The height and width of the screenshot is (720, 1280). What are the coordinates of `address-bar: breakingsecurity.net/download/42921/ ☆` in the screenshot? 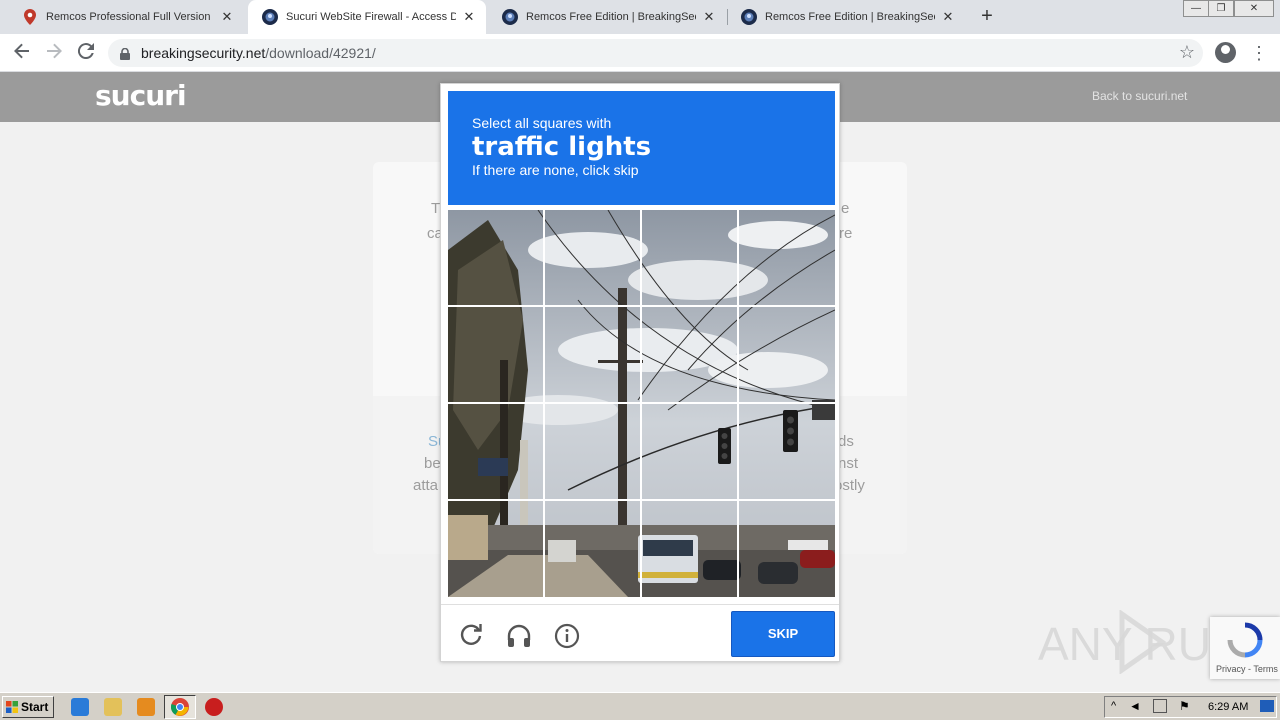 It's located at (655, 53).